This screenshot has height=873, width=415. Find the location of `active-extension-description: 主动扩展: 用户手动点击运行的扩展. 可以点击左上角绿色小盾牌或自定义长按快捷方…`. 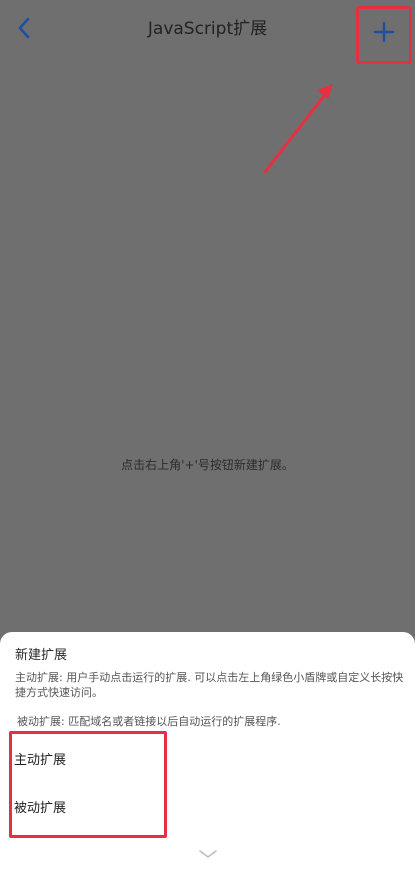

active-extension-description: 主动扩展: 用户手动点击运行的扩展. 可以点击左上角绿色小盾牌或自定义长按快捷方… is located at coordinates (209, 685).